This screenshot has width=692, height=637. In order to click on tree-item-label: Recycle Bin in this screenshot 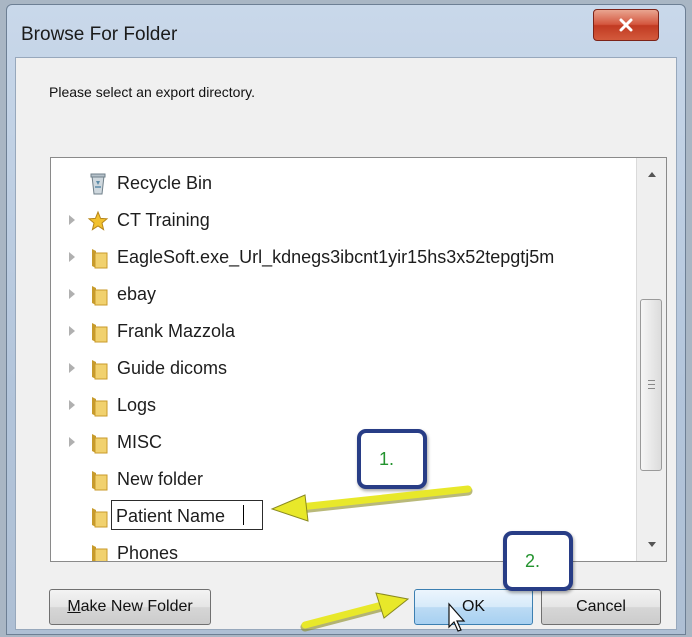, I will do `click(165, 183)`.